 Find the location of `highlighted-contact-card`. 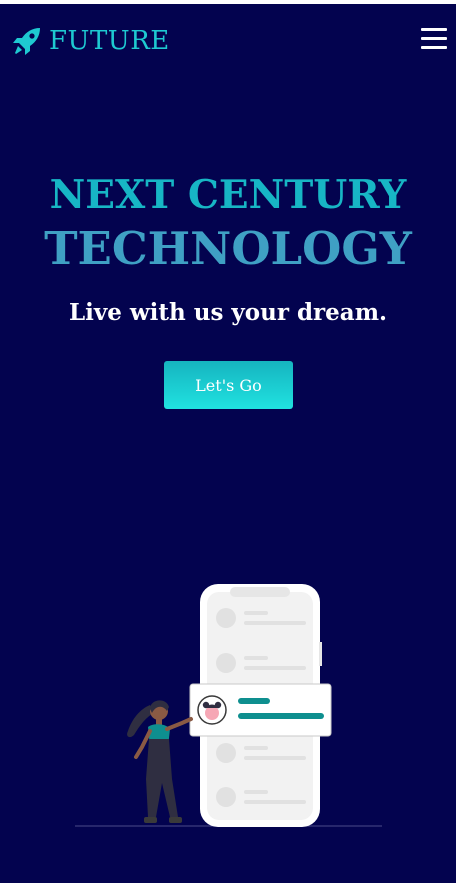

highlighted-contact-card is located at coordinates (260, 710).